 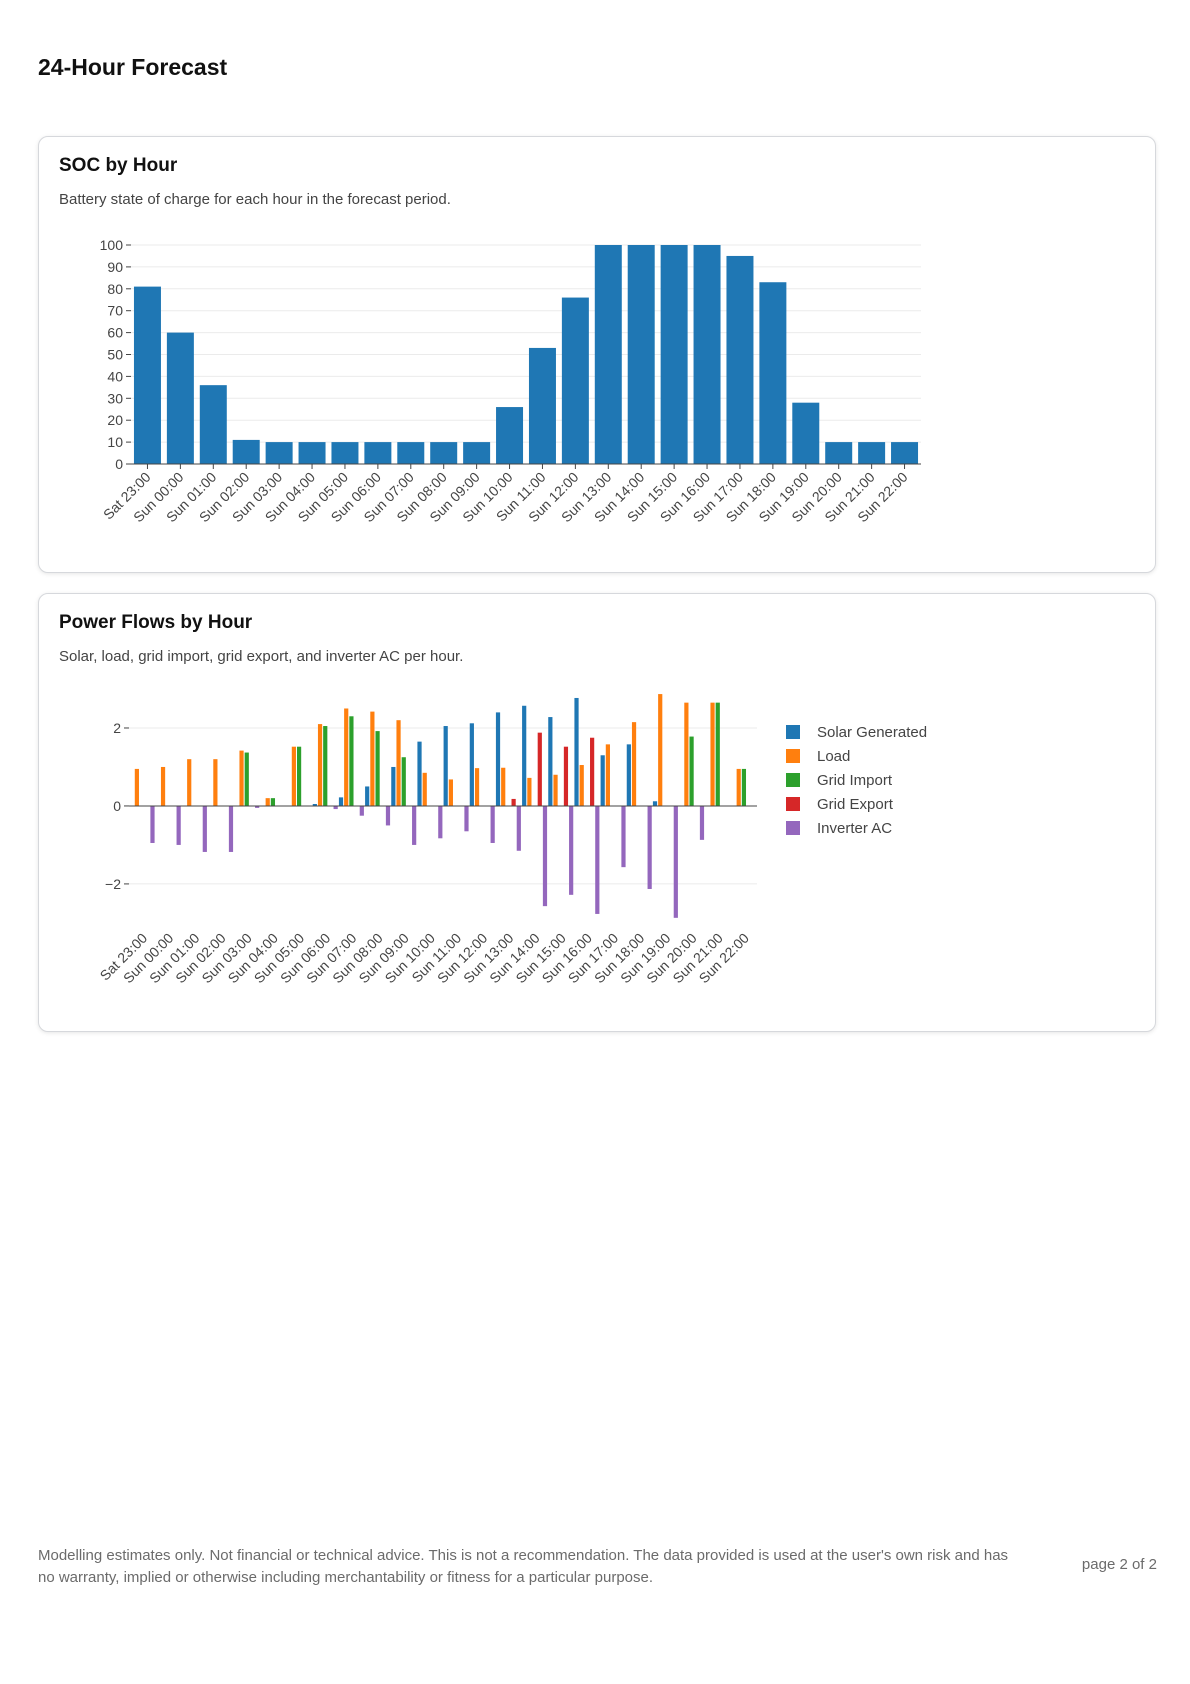 What do you see at coordinates (1119, 1564) in the screenshot?
I see `page-number: page 2 of 2` at bounding box center [1119, 1564].